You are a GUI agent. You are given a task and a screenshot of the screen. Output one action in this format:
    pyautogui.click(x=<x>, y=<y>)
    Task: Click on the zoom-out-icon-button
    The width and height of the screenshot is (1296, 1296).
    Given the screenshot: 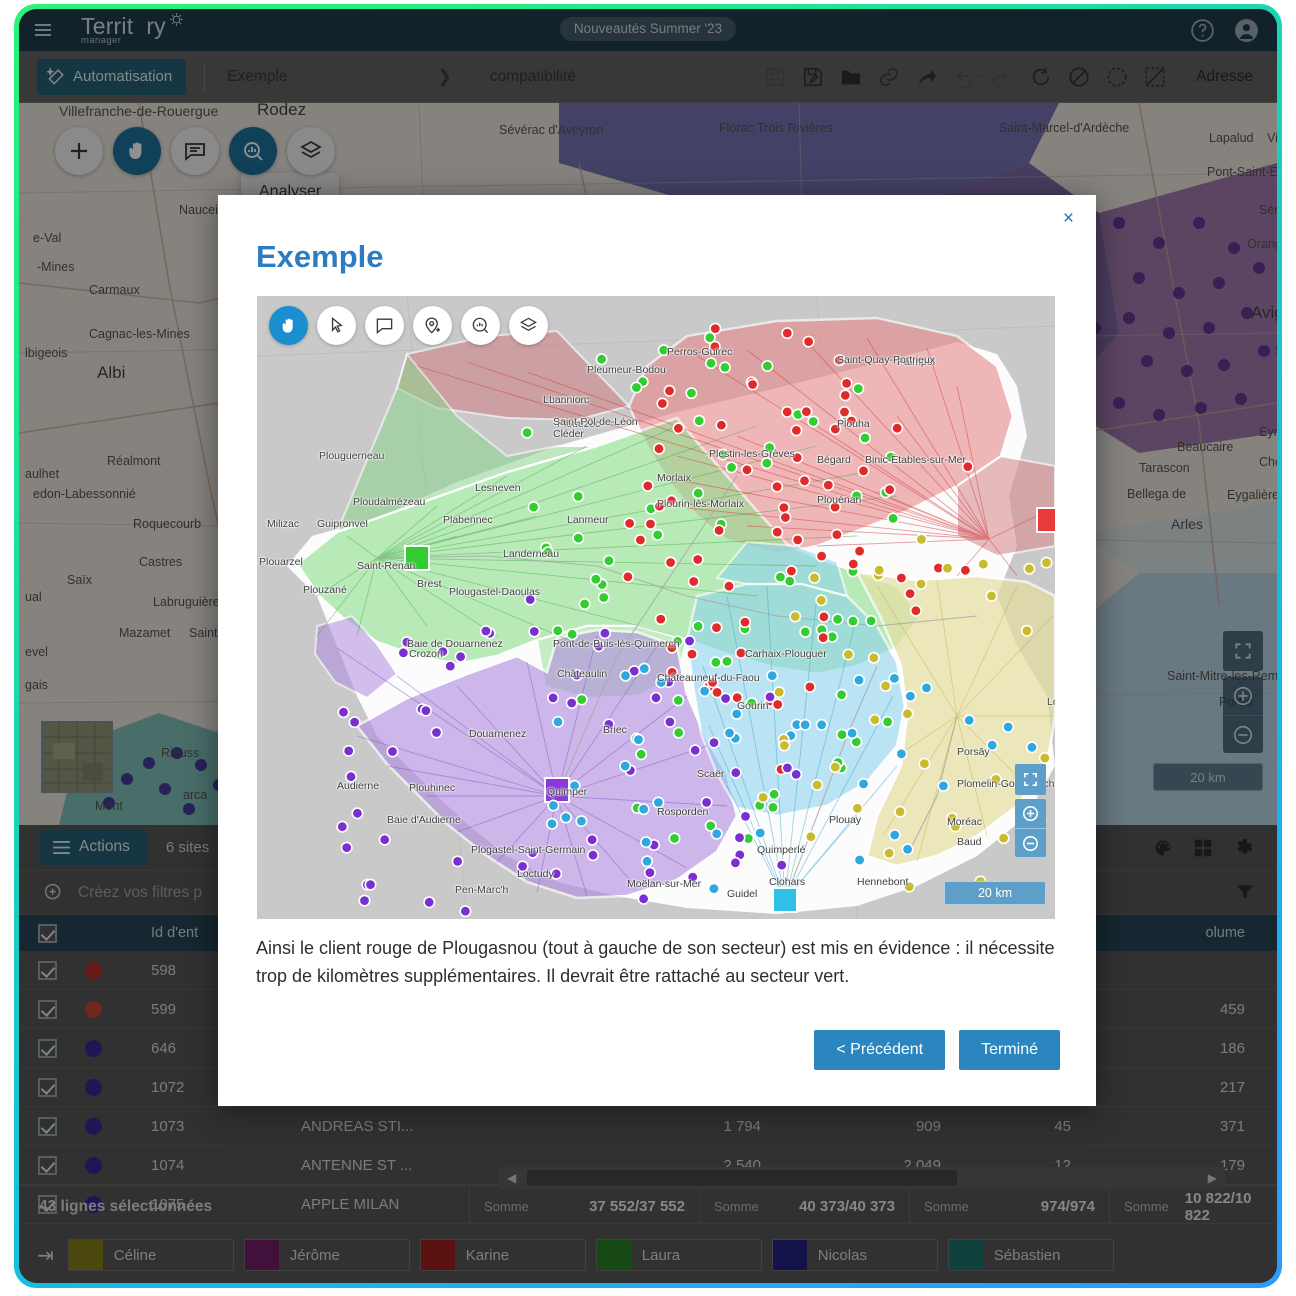 What is the action you would take?
    pyautogui.click(x=1030, y=842)
    